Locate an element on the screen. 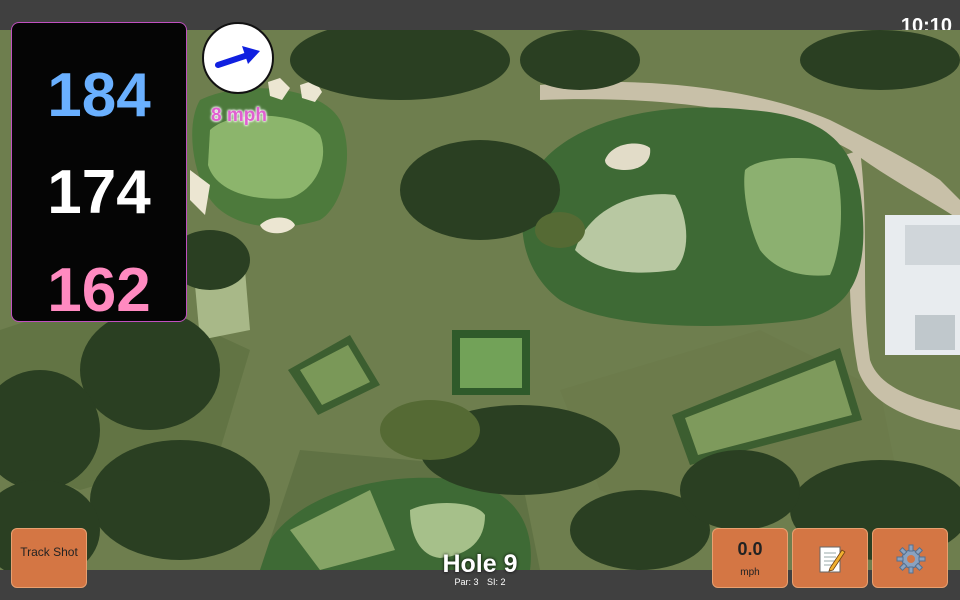 The width and height of the screenshot is (960, 600). wind-arrow-icon is located at coordinates (237, 57).